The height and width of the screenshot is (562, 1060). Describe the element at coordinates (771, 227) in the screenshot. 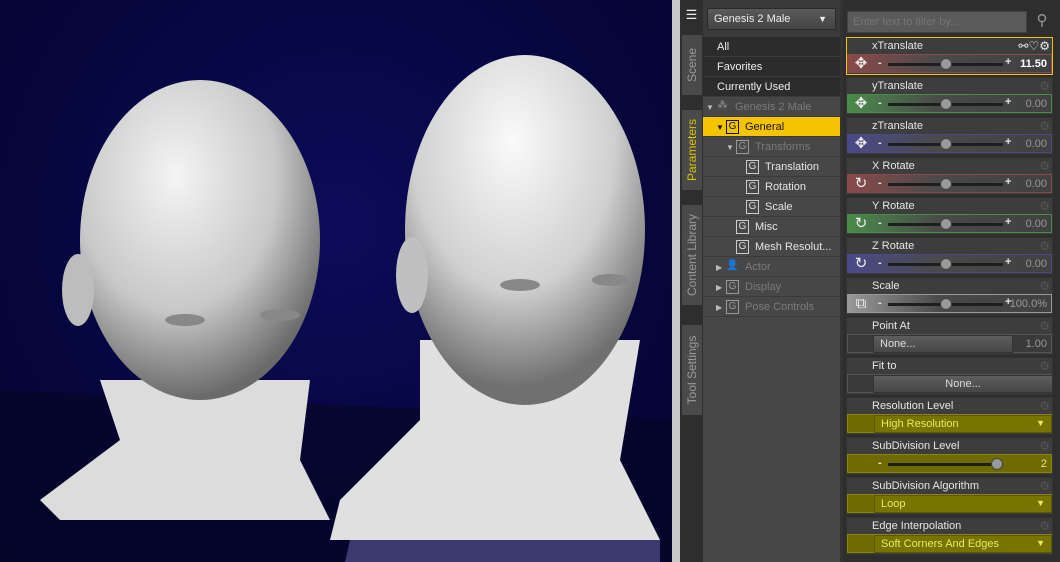

I see `tree-item: G Misc` at that location.